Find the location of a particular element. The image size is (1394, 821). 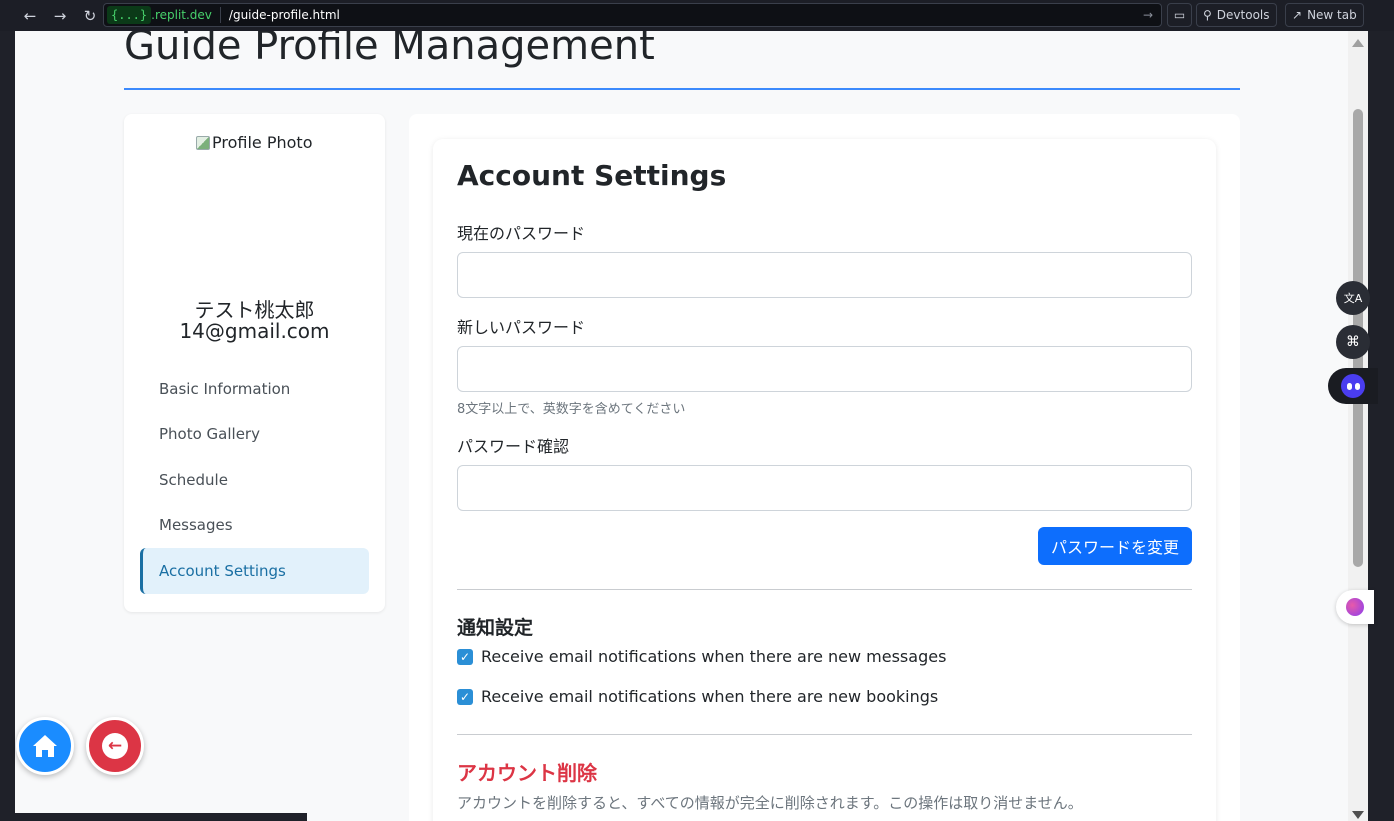

home-button is located at coordinates (45, 746).